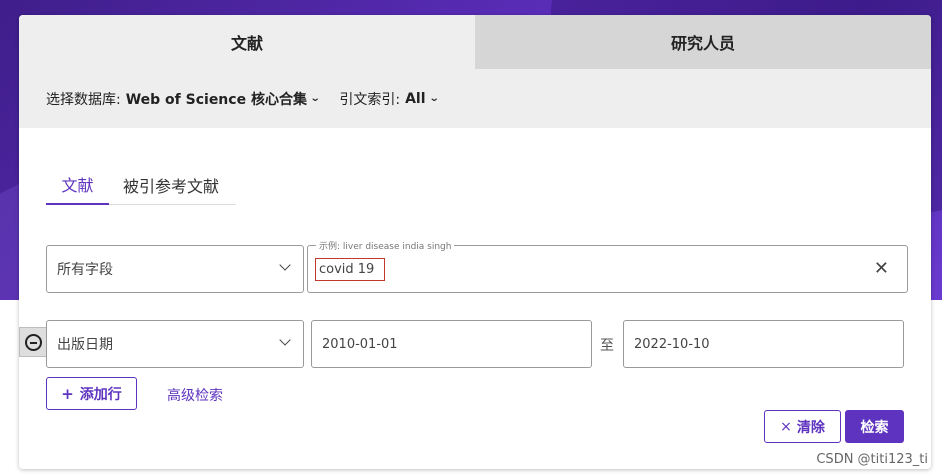 The width and height of the screenshot is (942, 475). I want to click on start-date-input, so click(451, 344).